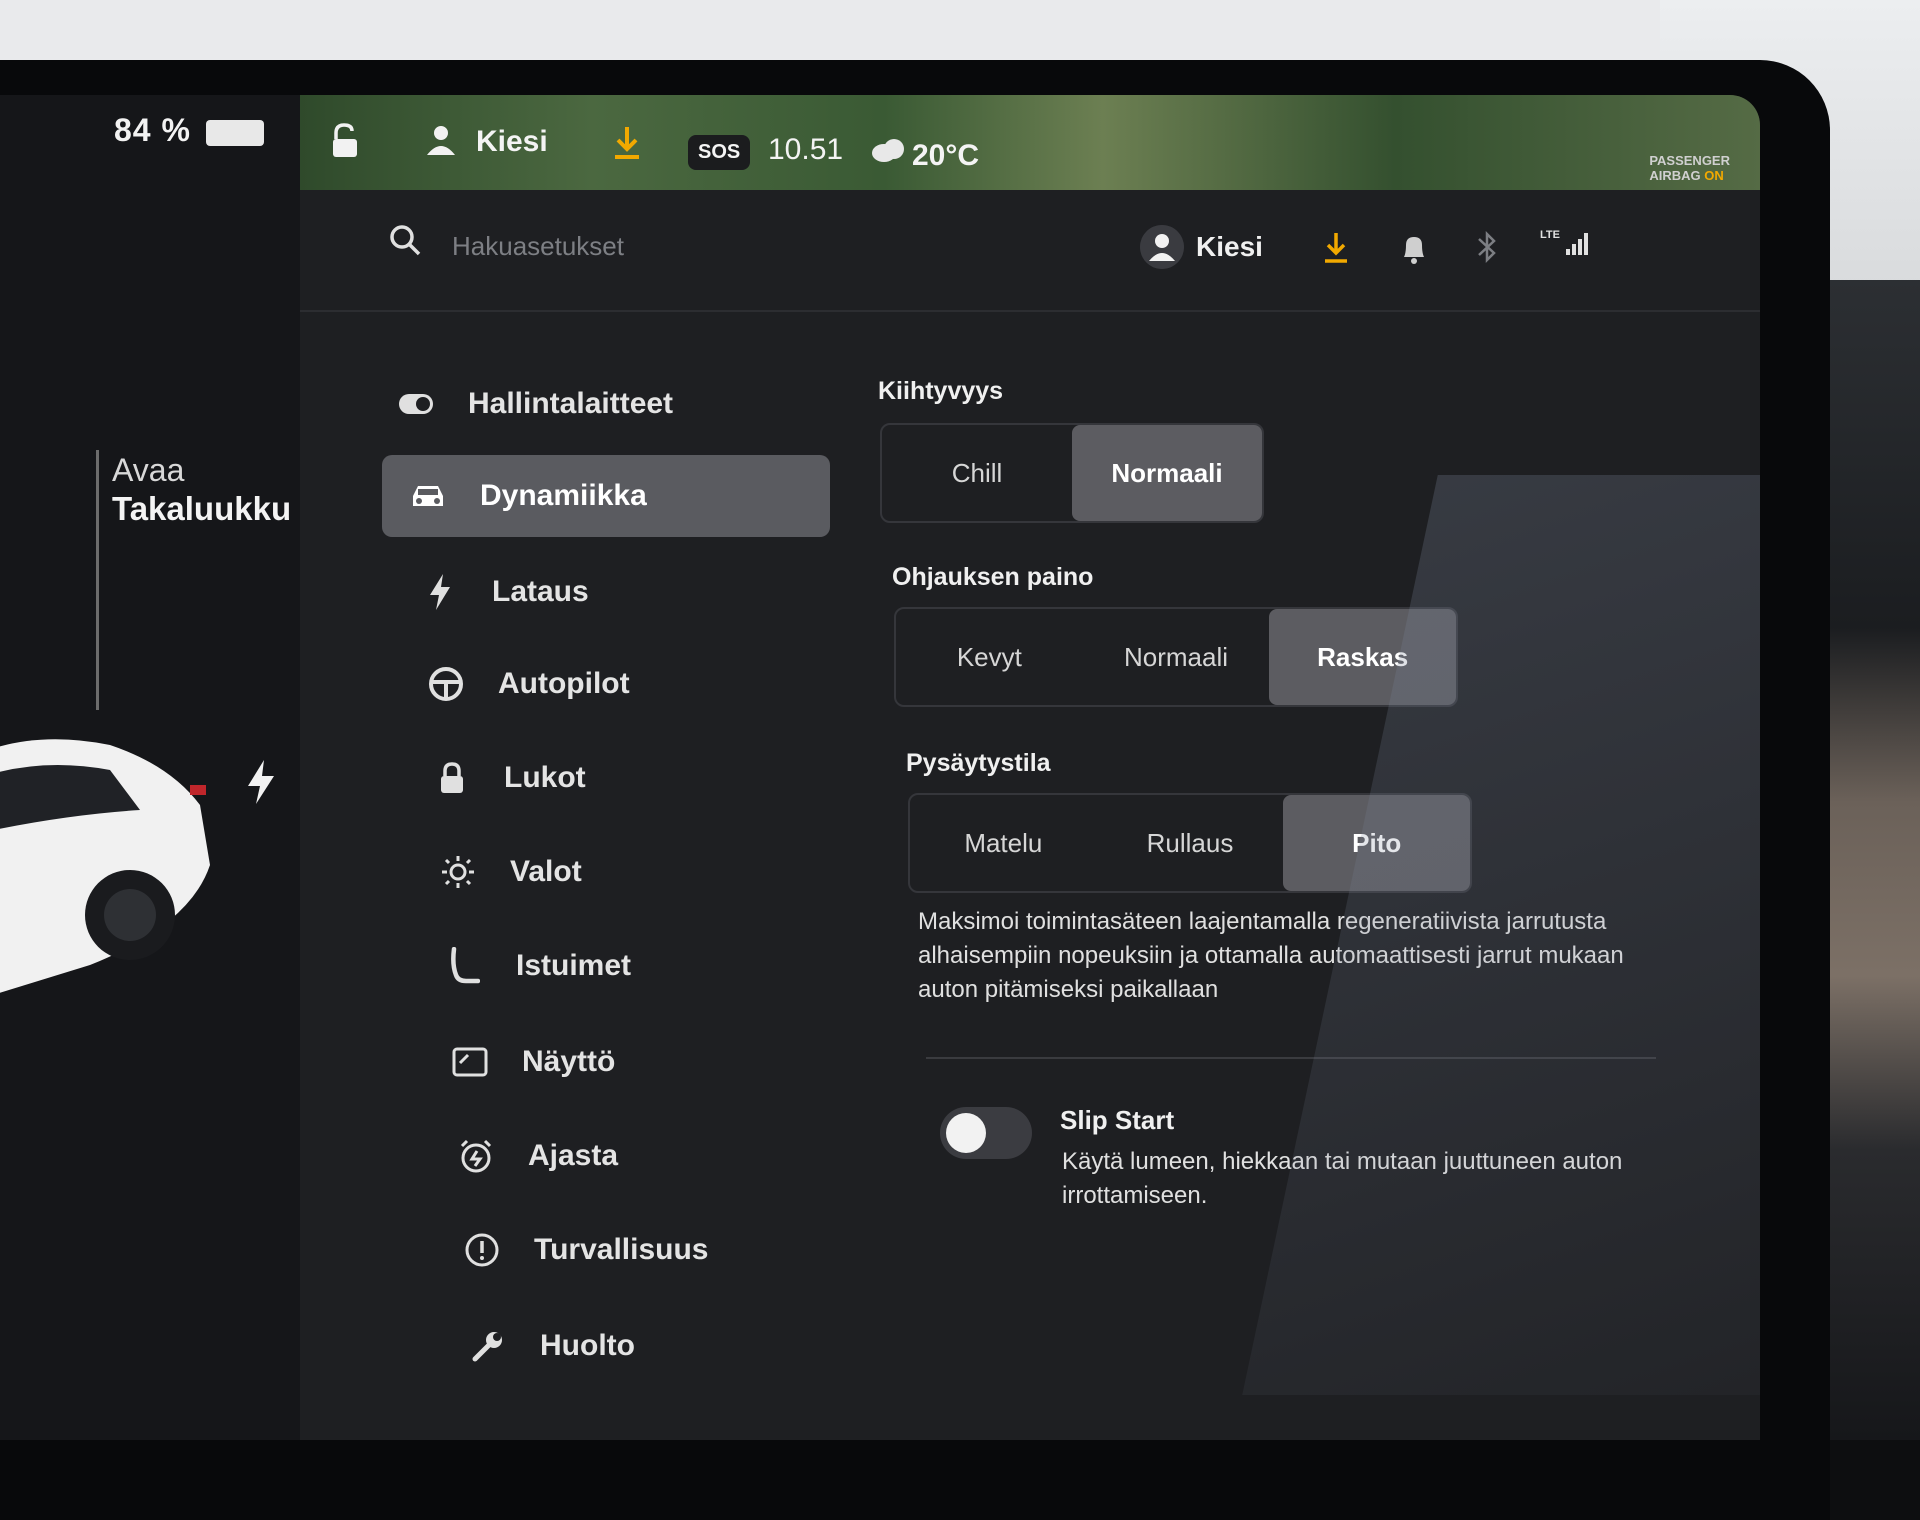 The image size is (1920, 1520). What do you see at coordinates (636, 1062) in the screenshot?
I see `nav-item-display: Näyttö` at bounding box center [636, 1062].